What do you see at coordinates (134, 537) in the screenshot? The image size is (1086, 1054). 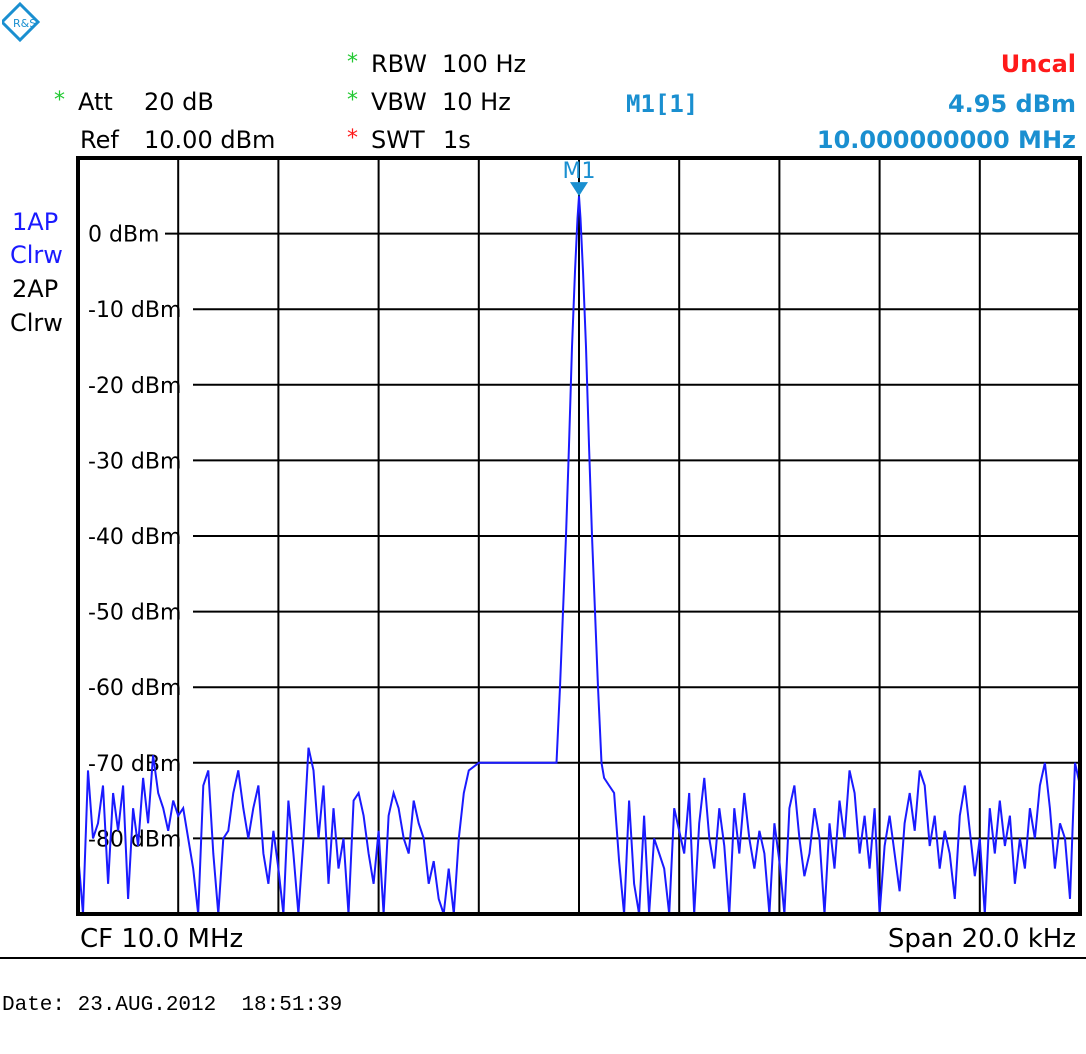 I see `y-tick-label: -40 dBm` at bounding box center [134, 537].